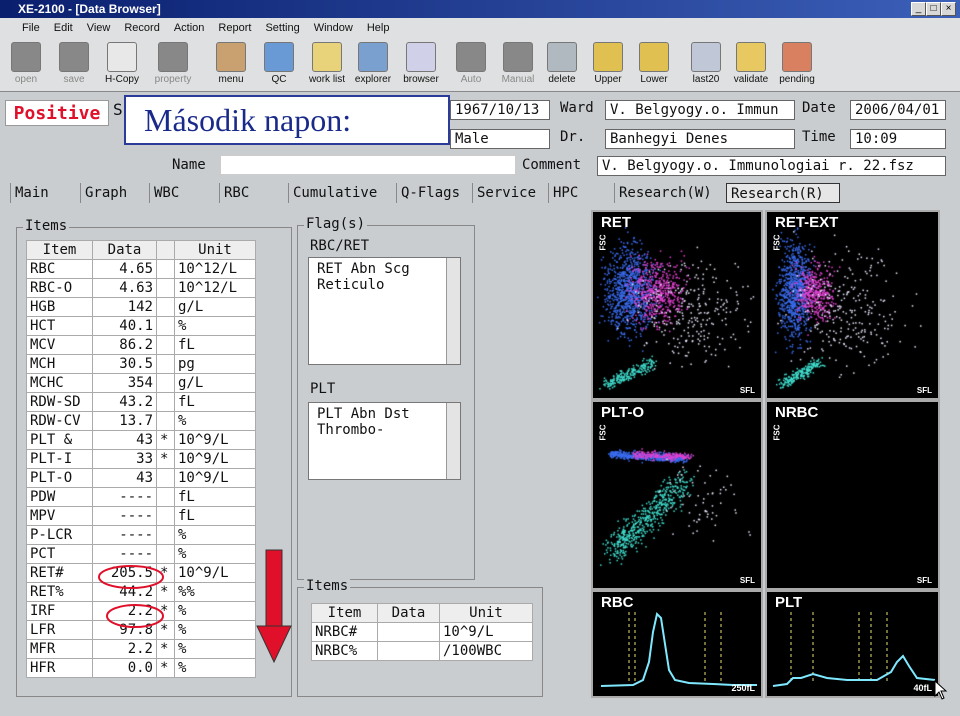 The width and height of the screenshot is (960, 716). Describe the element at coordinates (922, 688) in the screenshot. I see `x-axis-label: 40fL` at that location.